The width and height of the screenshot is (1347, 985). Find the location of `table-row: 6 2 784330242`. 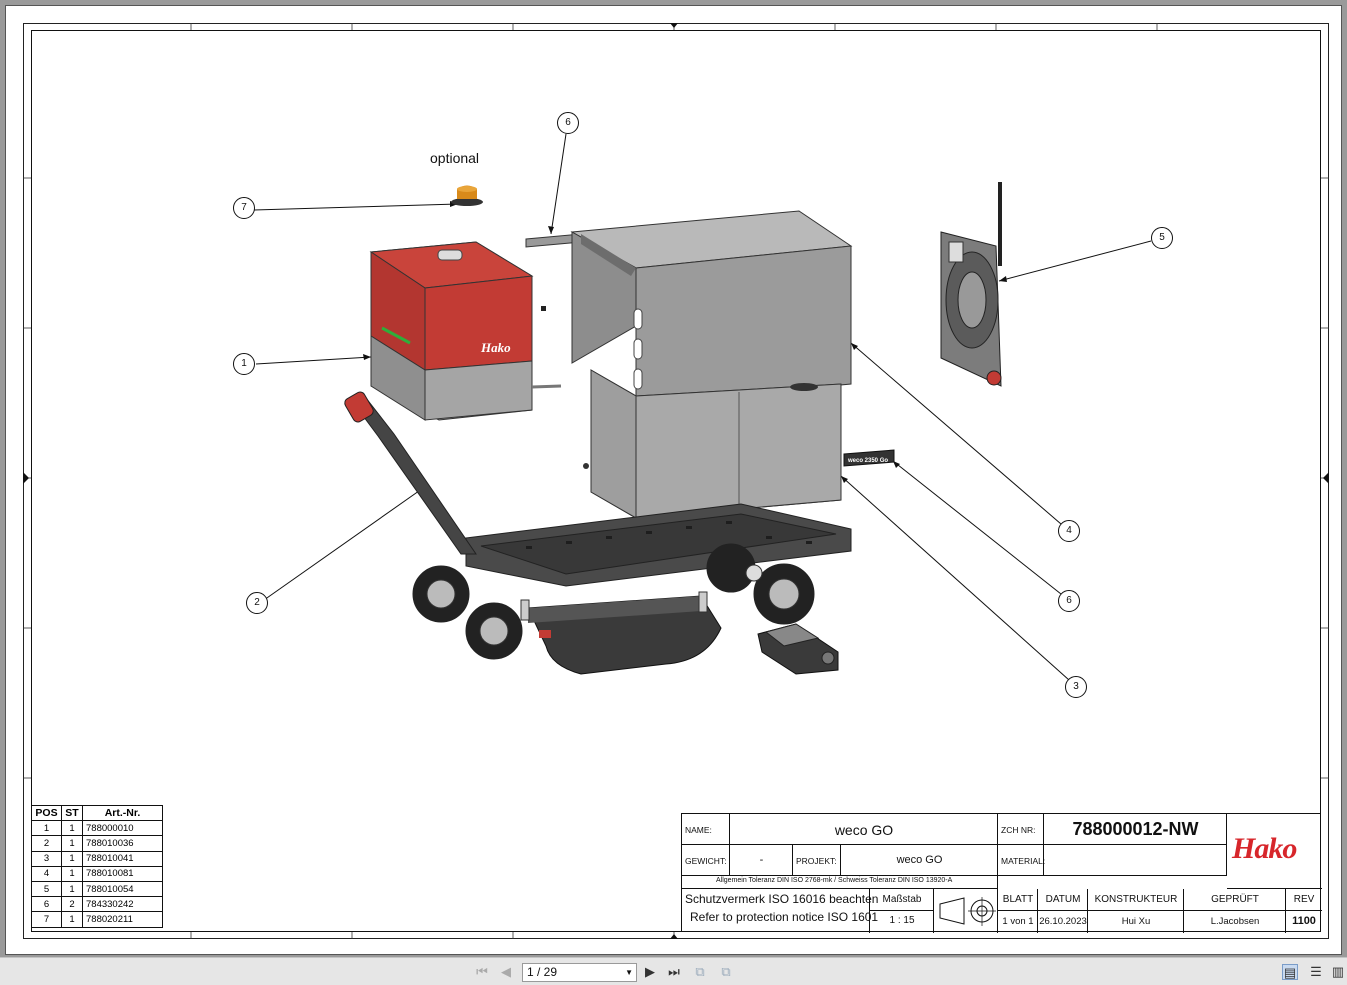

table-row: 6 2 784330242 is located at coordinates (97, 904).